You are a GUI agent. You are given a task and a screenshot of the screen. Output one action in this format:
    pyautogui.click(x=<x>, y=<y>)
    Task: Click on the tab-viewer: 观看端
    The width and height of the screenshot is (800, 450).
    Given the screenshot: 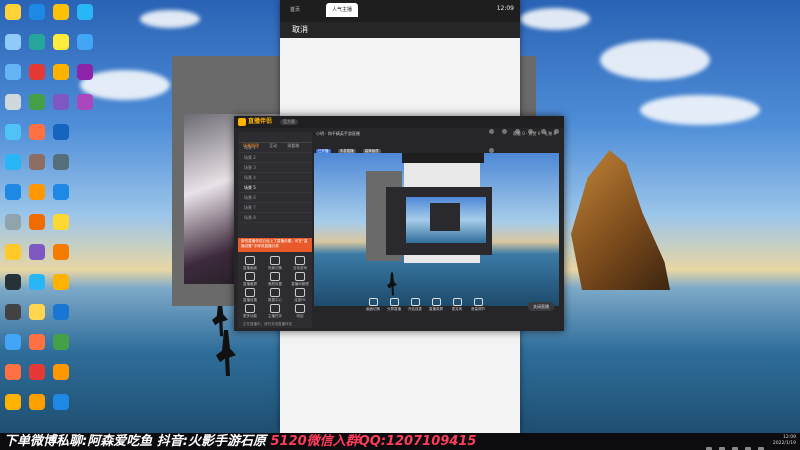 What is the action you would take?
    pyautogui.click(x=293, y=146)
    